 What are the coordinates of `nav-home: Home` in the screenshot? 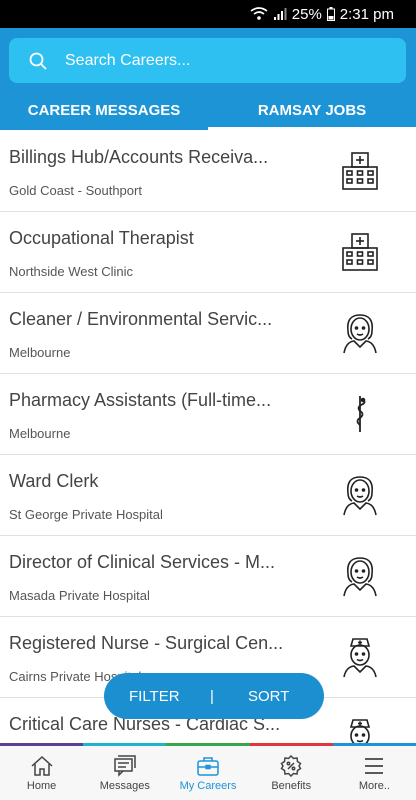 It's located at (41, 773).